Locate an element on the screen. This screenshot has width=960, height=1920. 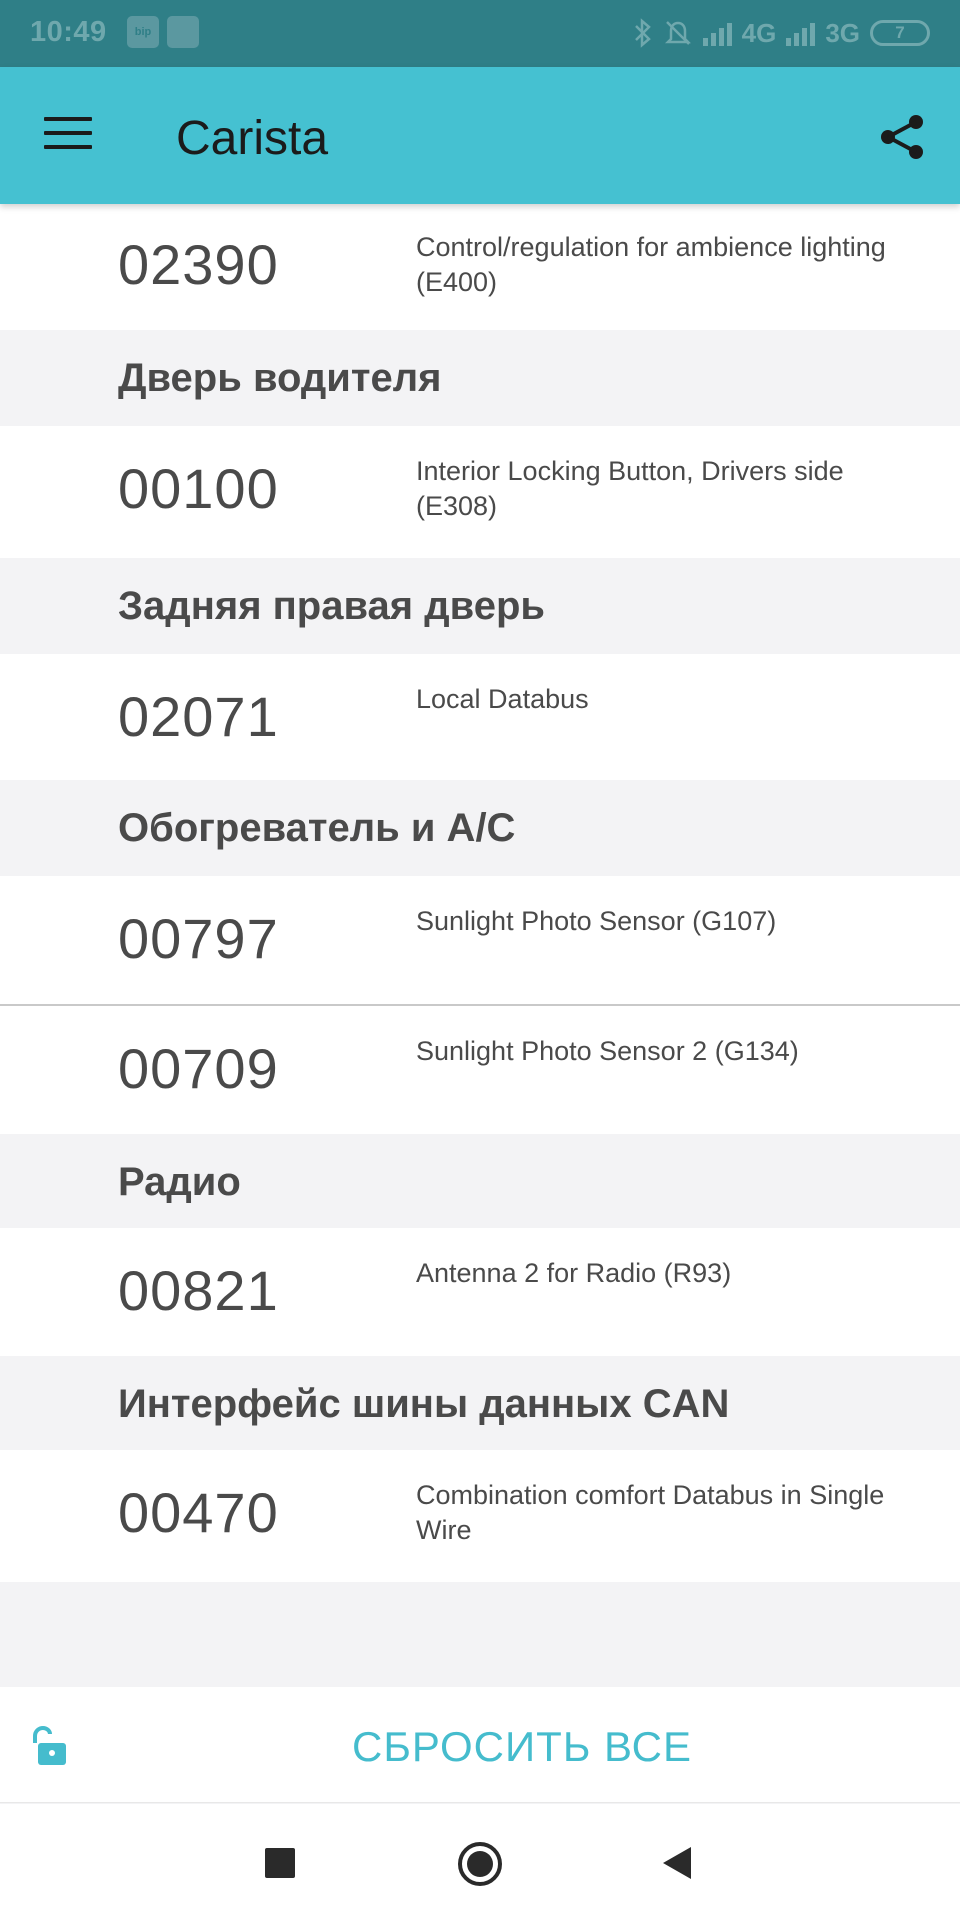
section-title: Радио is located at coordinates (179, 1182).